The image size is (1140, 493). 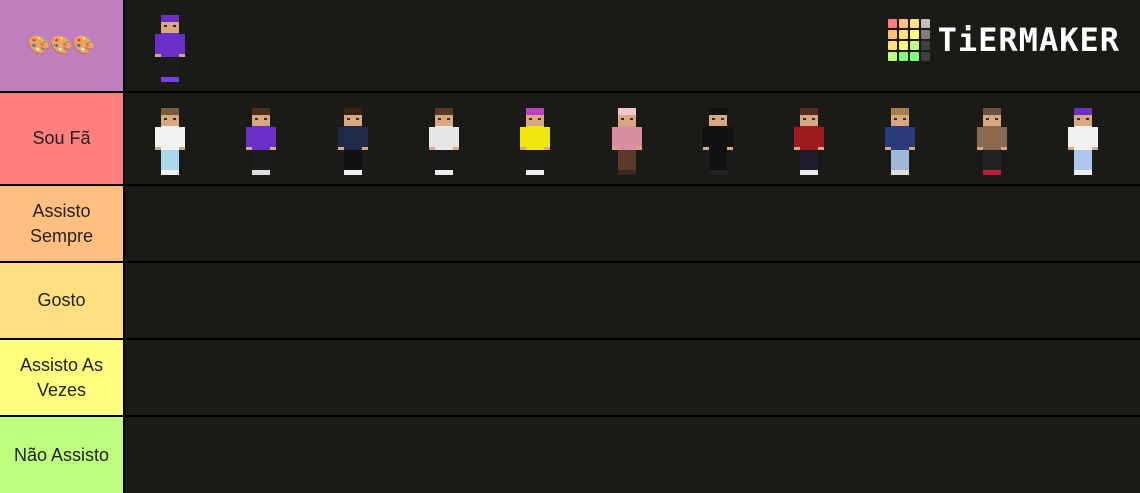 I want to click on red-hoodie-skin, so click(x=809, y=142).